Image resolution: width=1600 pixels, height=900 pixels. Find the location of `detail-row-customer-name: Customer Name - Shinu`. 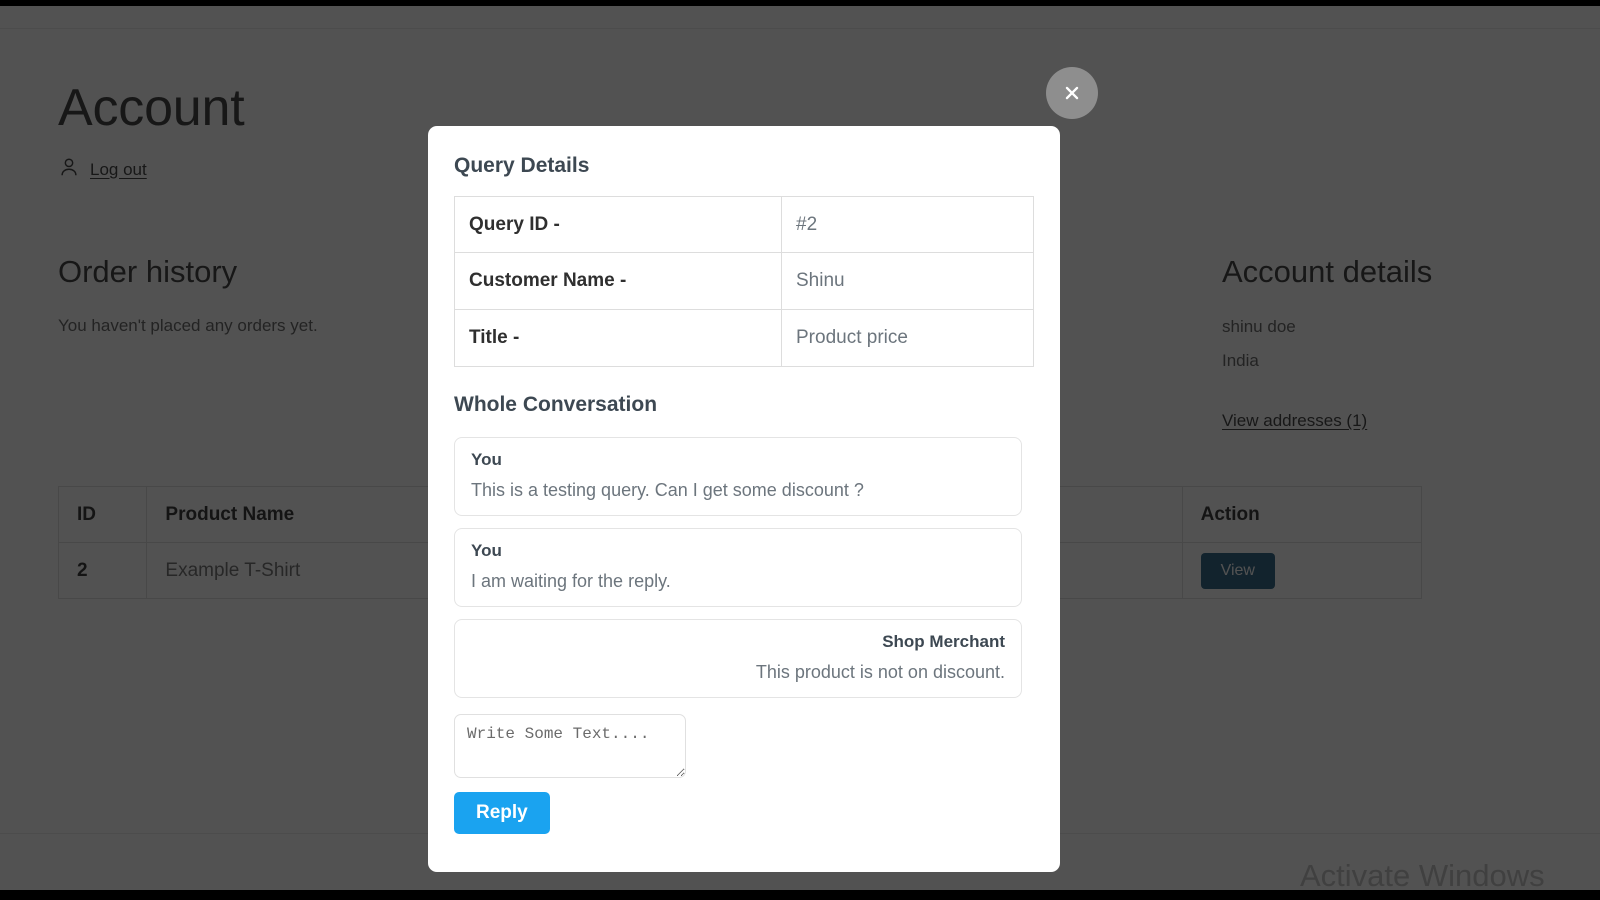

detail-row-customer-name: Customer Name - Shinu is located at coordinates (744, 281).